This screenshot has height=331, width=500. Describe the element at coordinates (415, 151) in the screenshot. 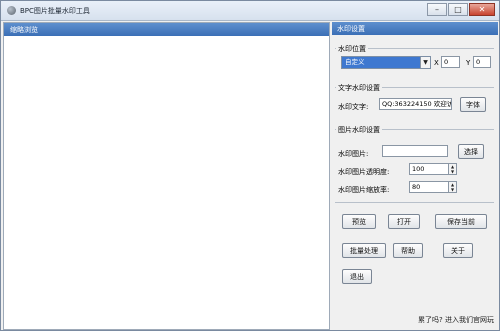

I see `watermark-image-field` at that location.